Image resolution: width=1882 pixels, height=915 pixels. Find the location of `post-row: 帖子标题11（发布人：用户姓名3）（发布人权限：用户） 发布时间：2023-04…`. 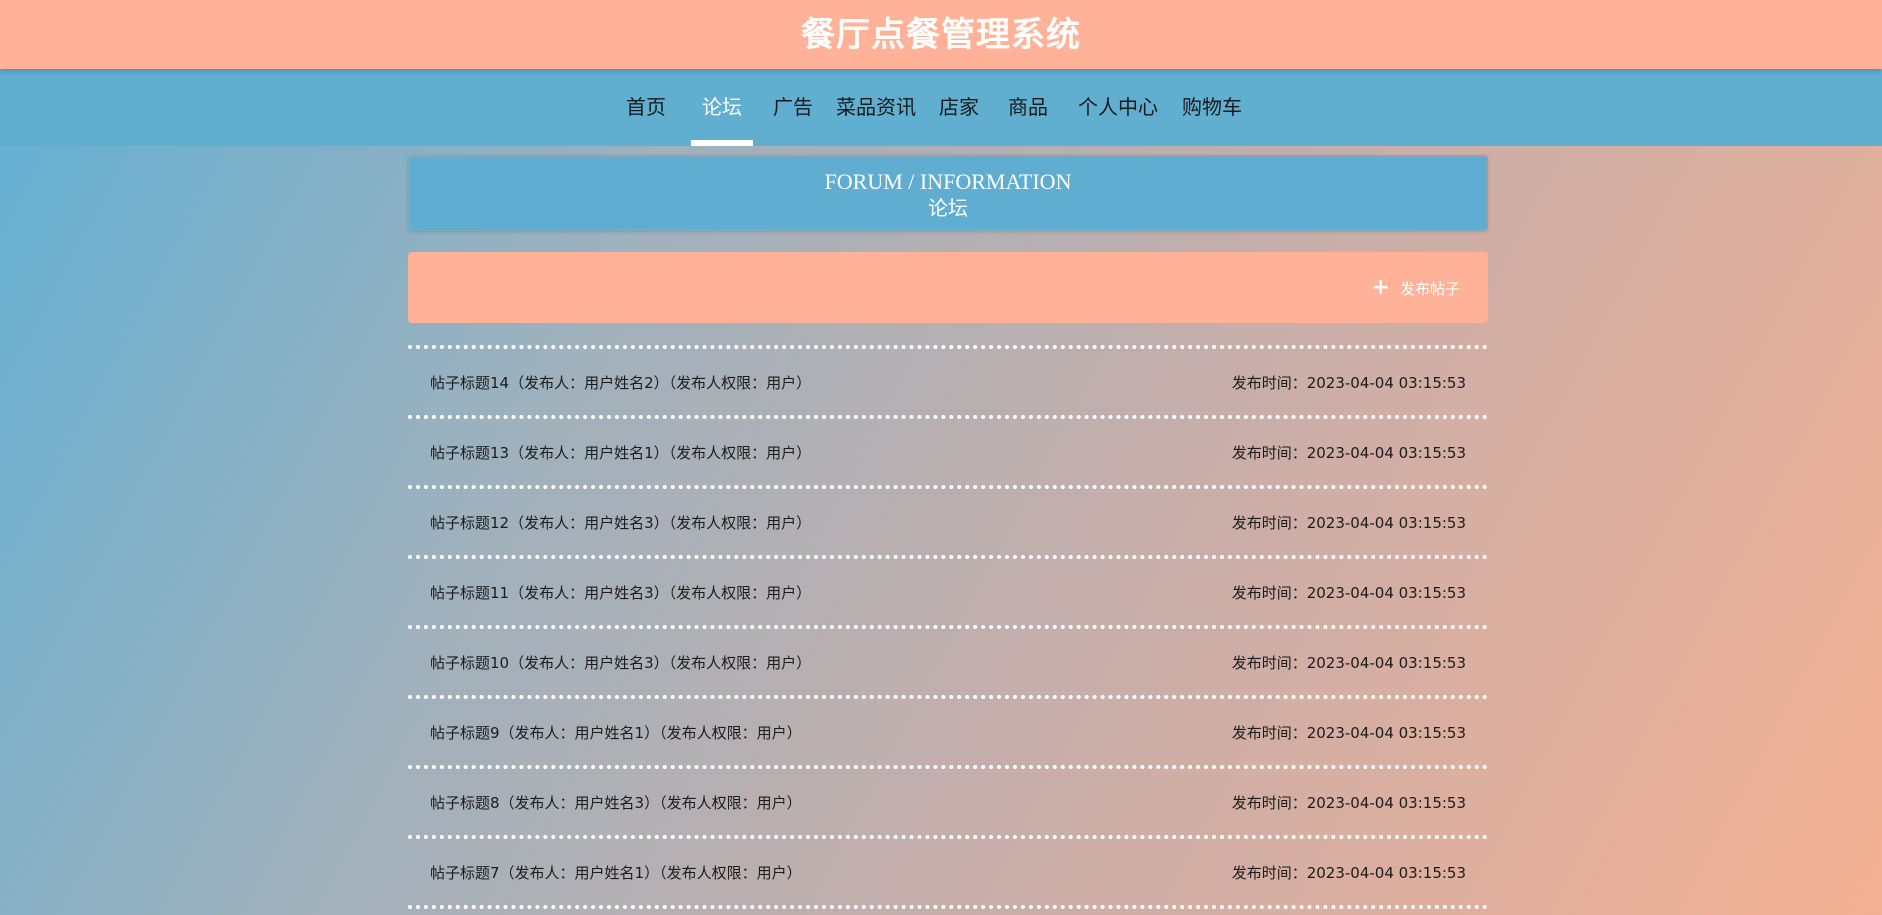

post-row: 帖子标题11（发布人：用户姓名3）（发布人权限：用户） 发布时间：2023-04… is located at coordinates (948, 590).